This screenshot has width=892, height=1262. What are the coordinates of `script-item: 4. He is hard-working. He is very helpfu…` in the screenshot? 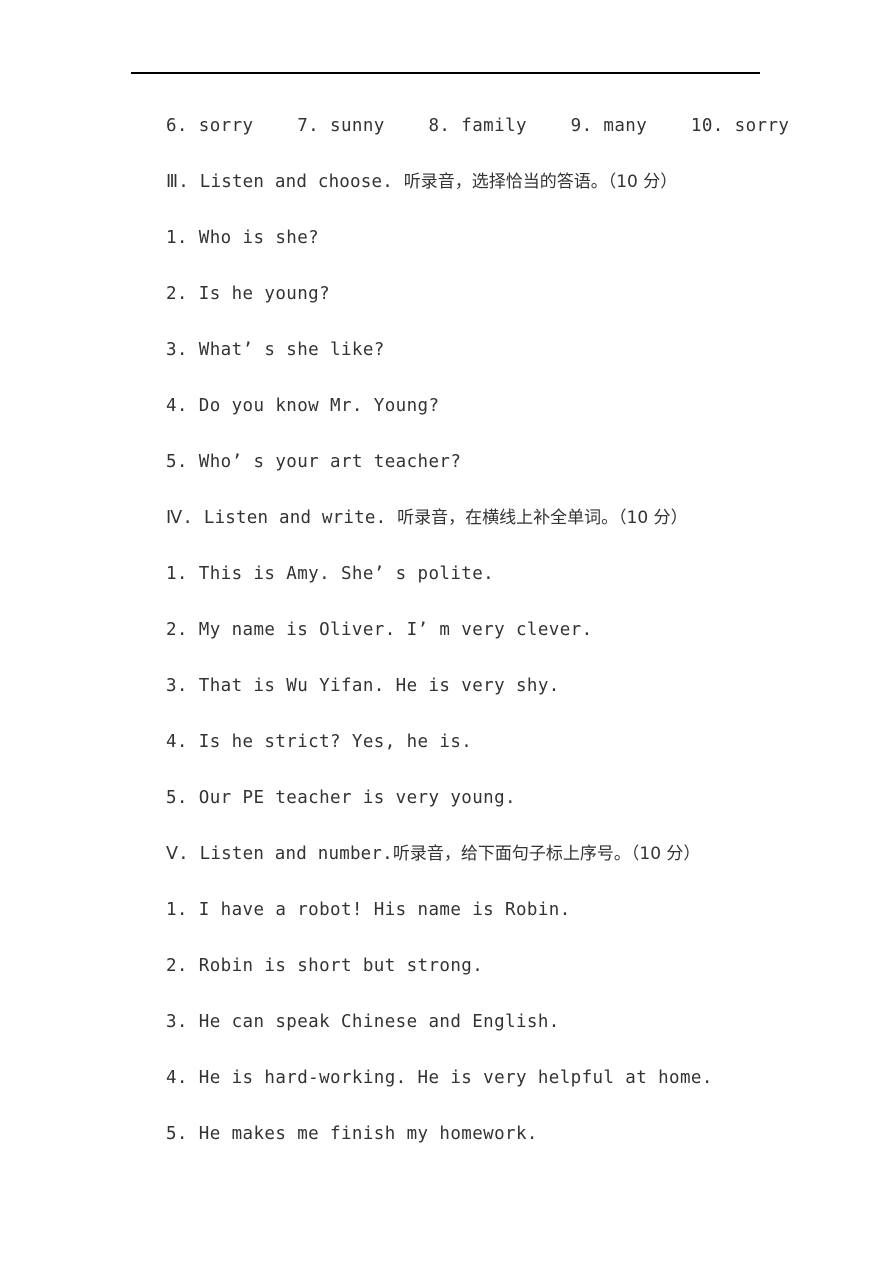 It's located at (439, 1078).